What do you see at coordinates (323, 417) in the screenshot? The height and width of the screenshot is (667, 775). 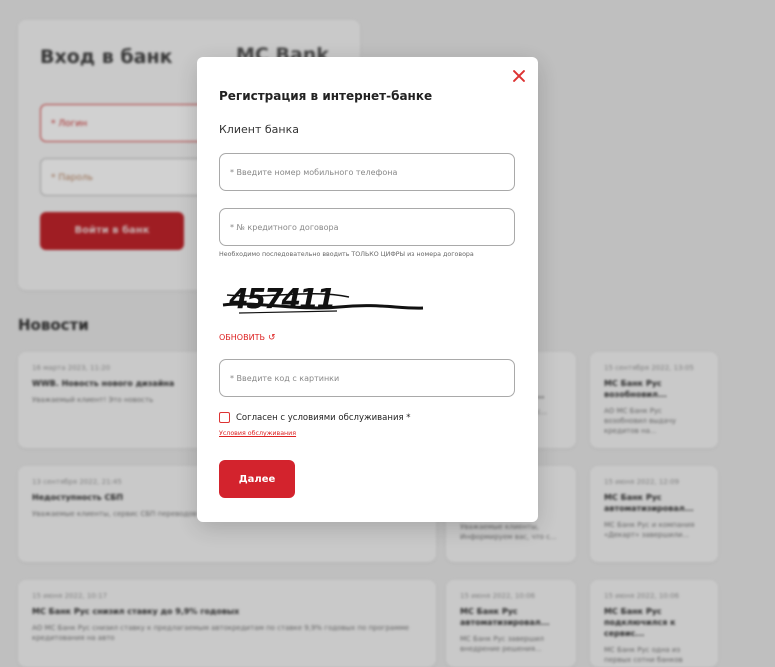 I see `agree-label: Согласен с условиями обслуживания *` at bounding box center [323, 417].